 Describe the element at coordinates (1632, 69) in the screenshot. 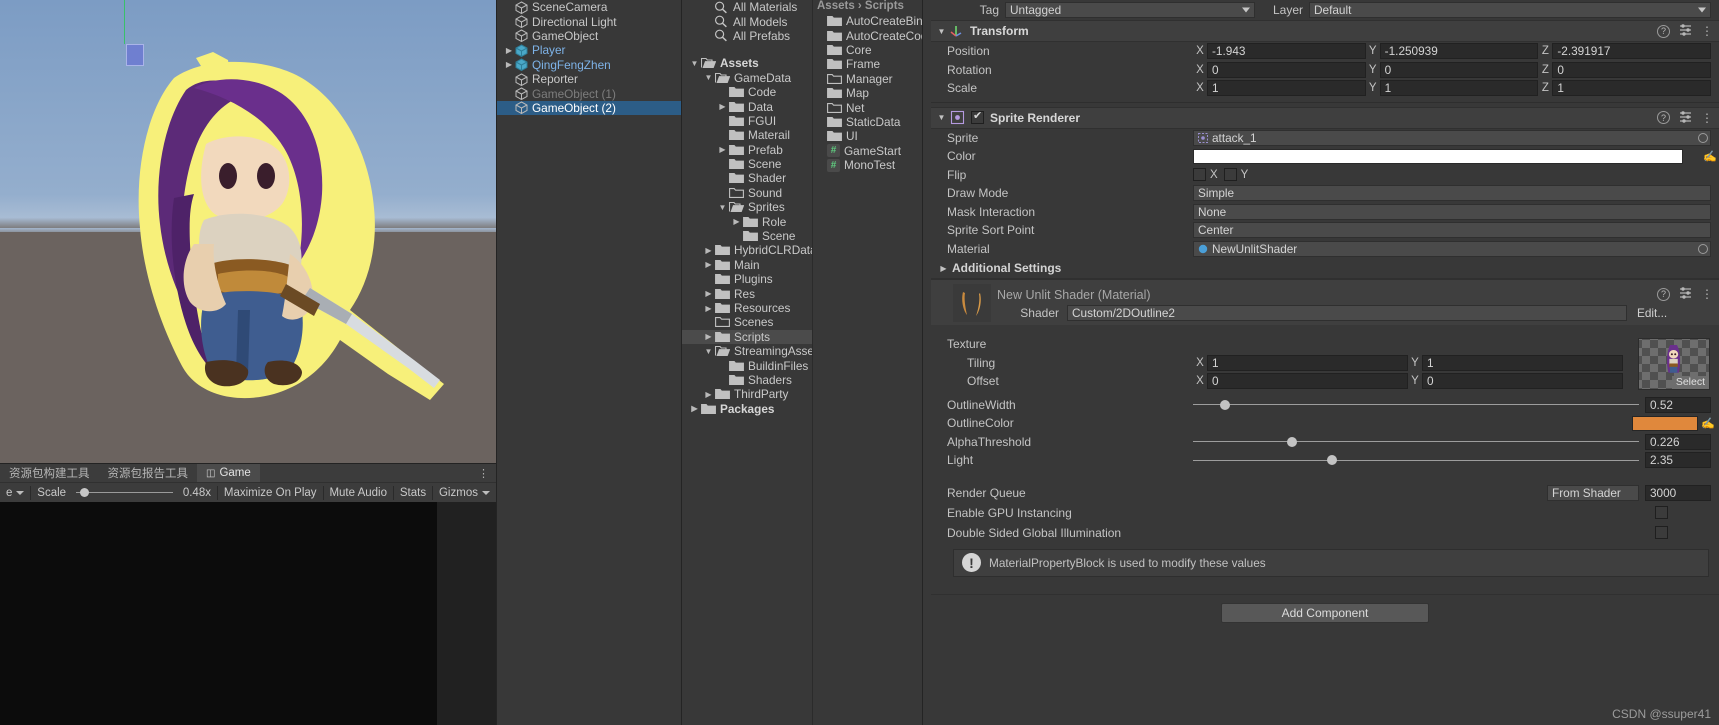

I see `transform-rotation-z-input: 0` at that location.